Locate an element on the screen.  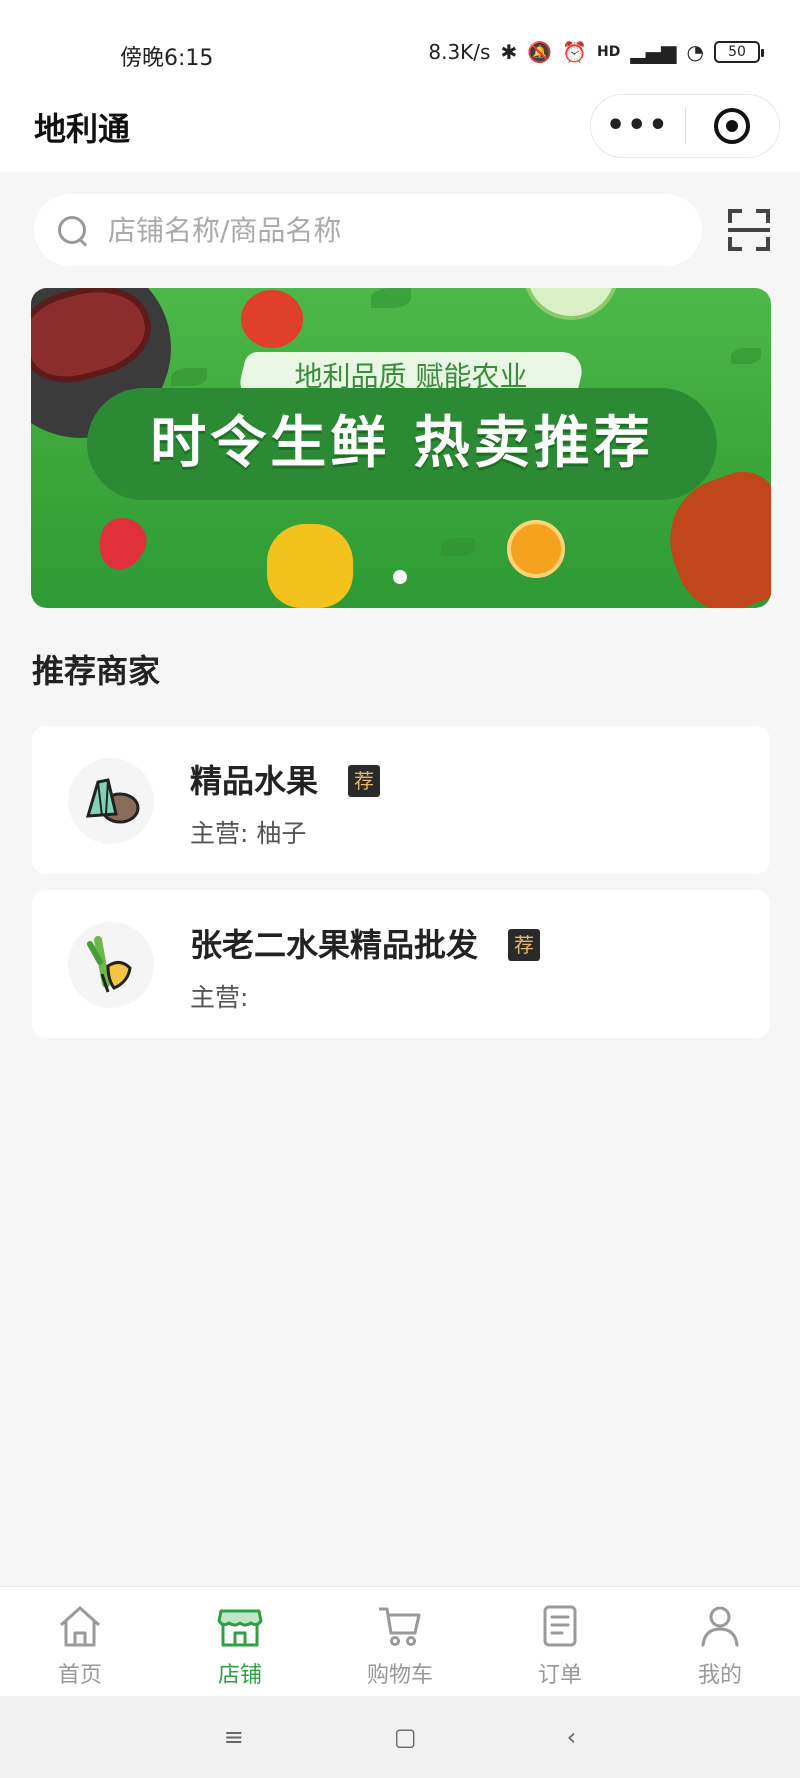
signal-icon: HD is located at coordinates (609, 52).